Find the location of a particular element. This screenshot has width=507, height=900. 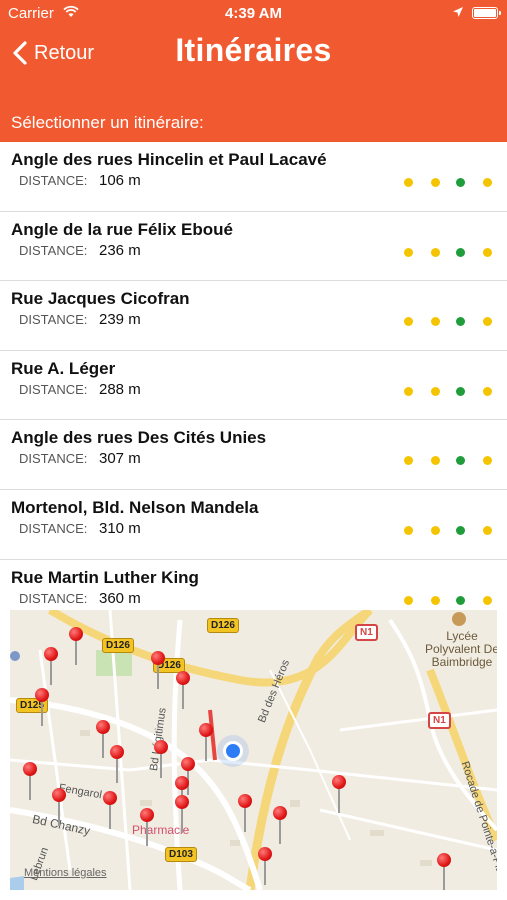

itinerary-title: Rue Martin Luther King is located at coordinates (105, 577).